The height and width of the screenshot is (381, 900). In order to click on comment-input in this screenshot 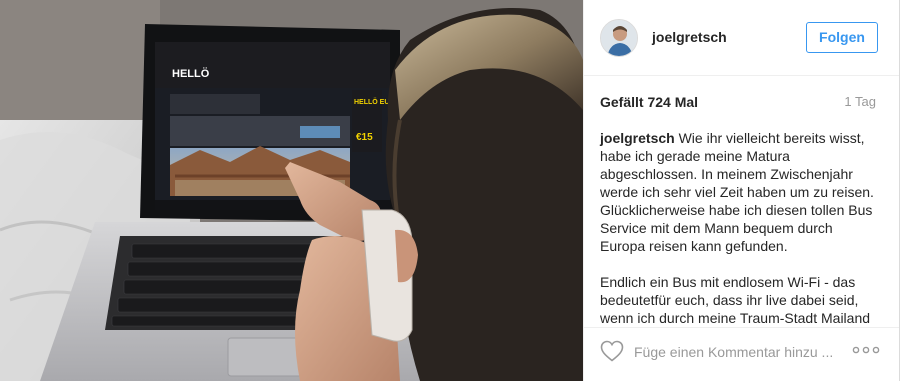, I will do `click(734, 352)`.